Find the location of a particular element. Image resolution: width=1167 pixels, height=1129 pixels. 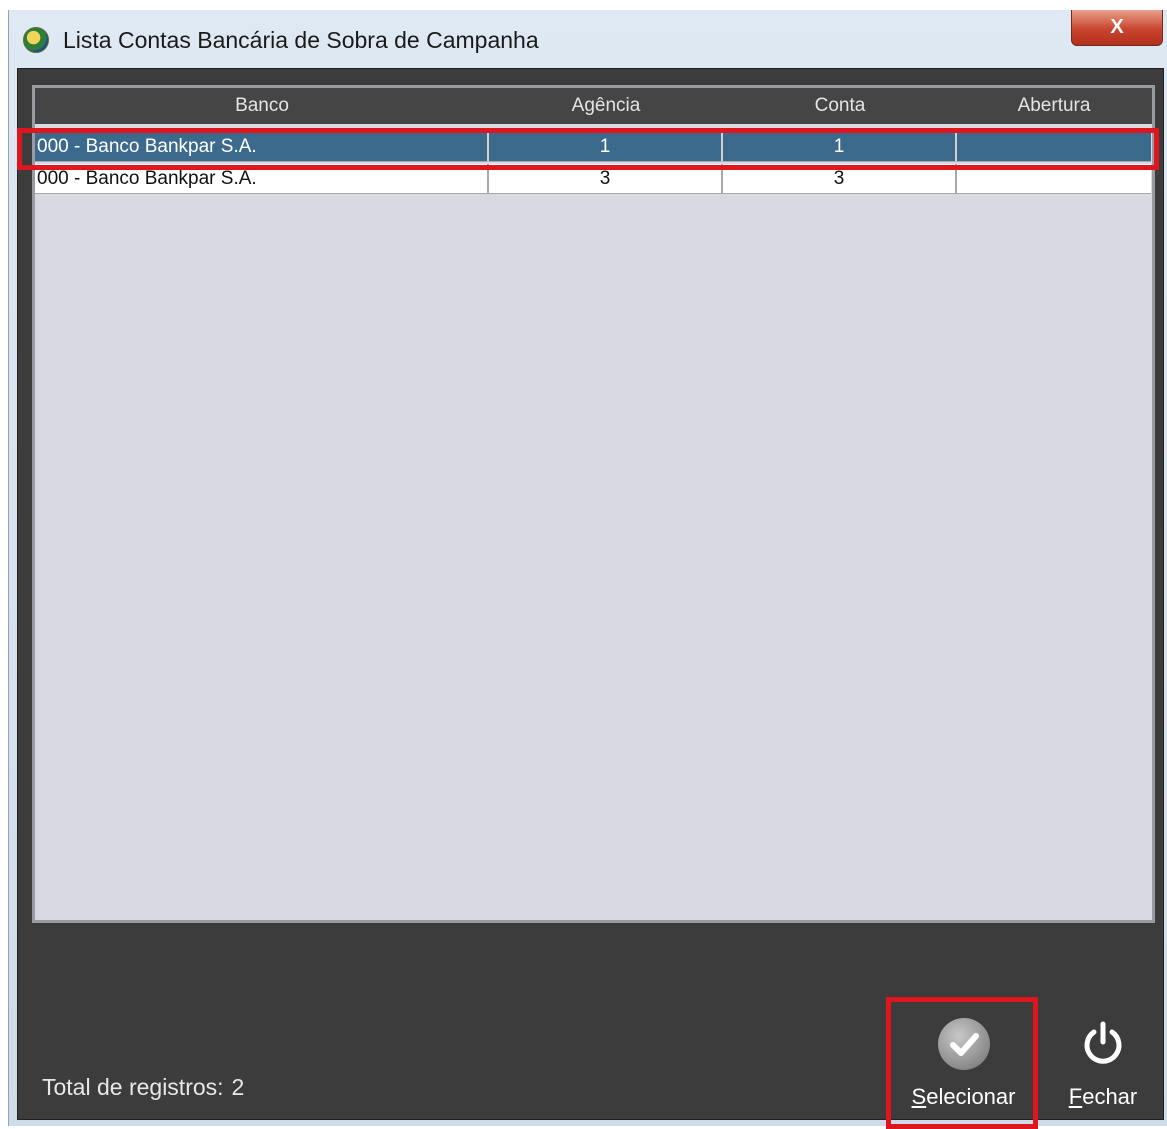

column-header-abertura: Abertura is located at coordinates (1054, 106).